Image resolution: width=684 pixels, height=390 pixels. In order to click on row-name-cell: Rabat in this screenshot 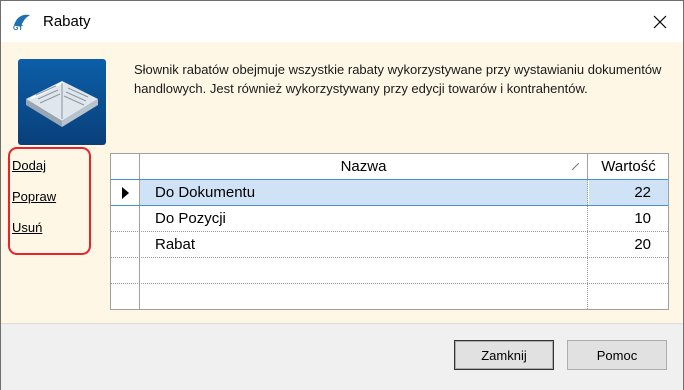, I will do `click(364, 244)`.